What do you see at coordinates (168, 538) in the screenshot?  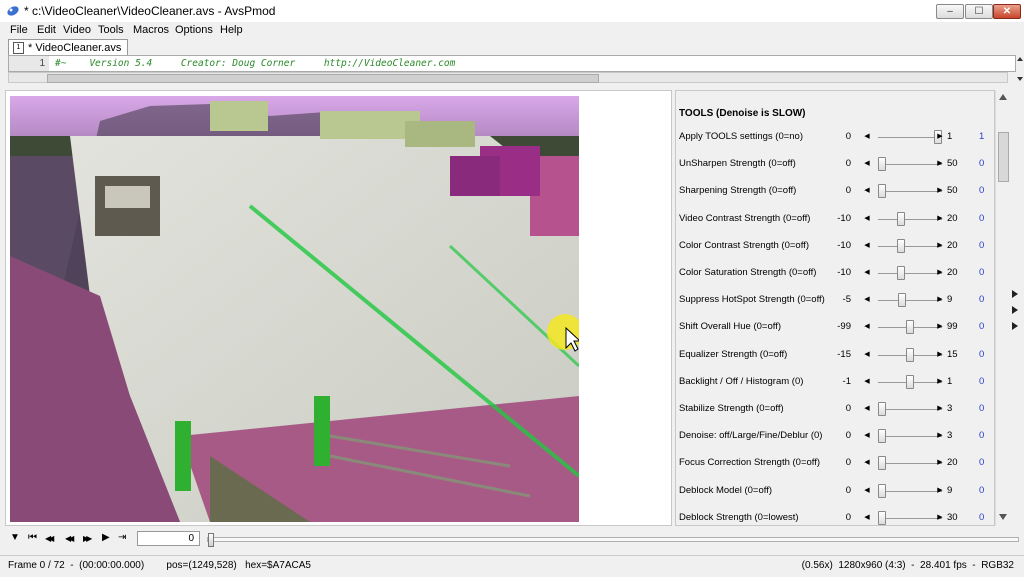 I see `frame-number-input: 0` at bounding box center [168, 538].